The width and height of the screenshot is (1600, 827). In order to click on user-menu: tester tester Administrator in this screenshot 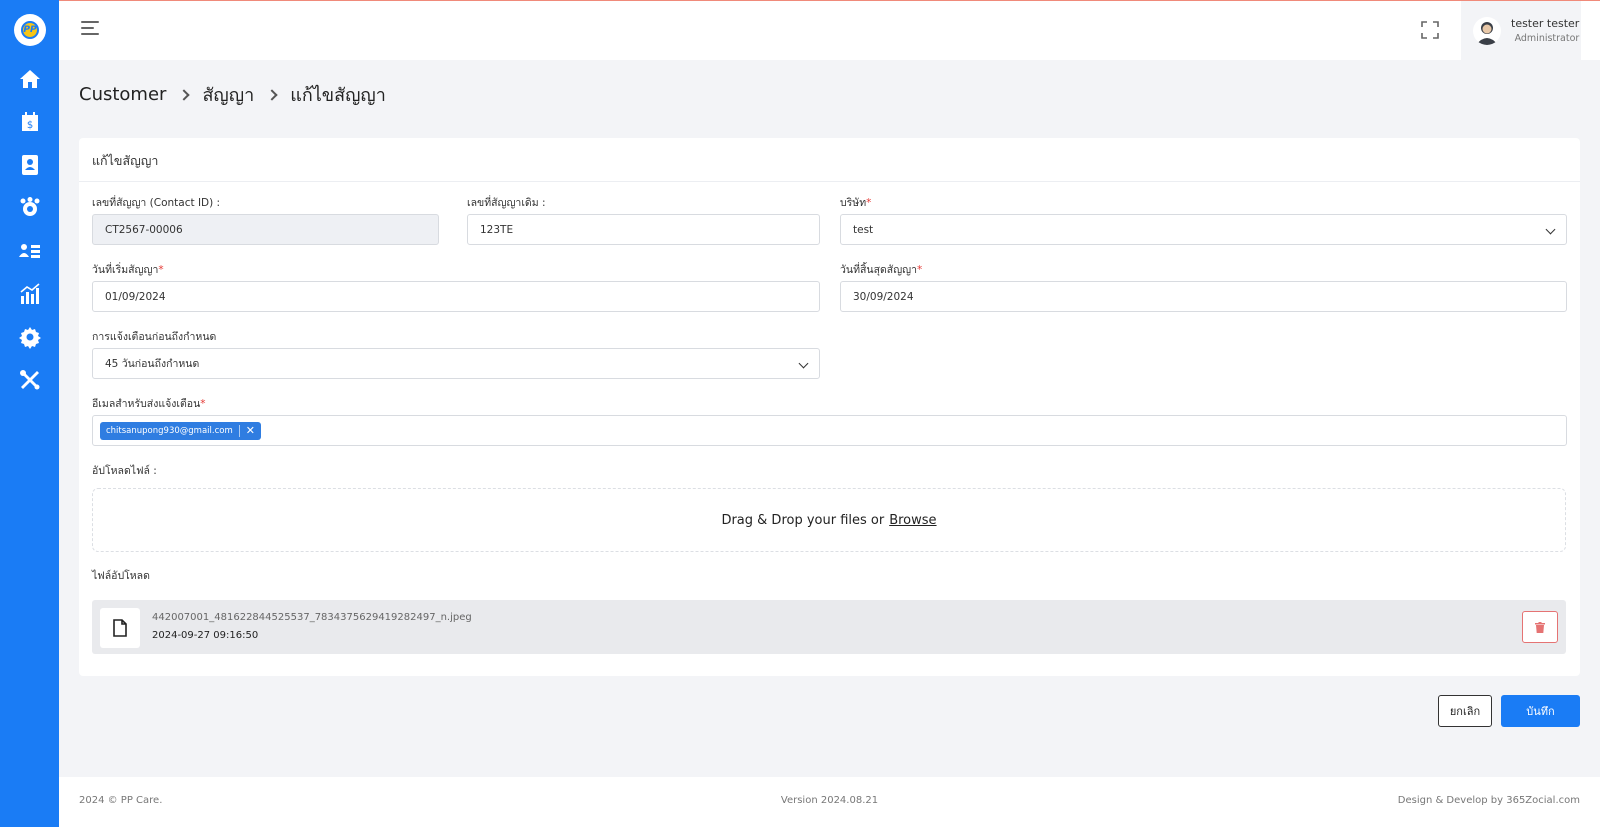, I will do `click(1521, 30)`.